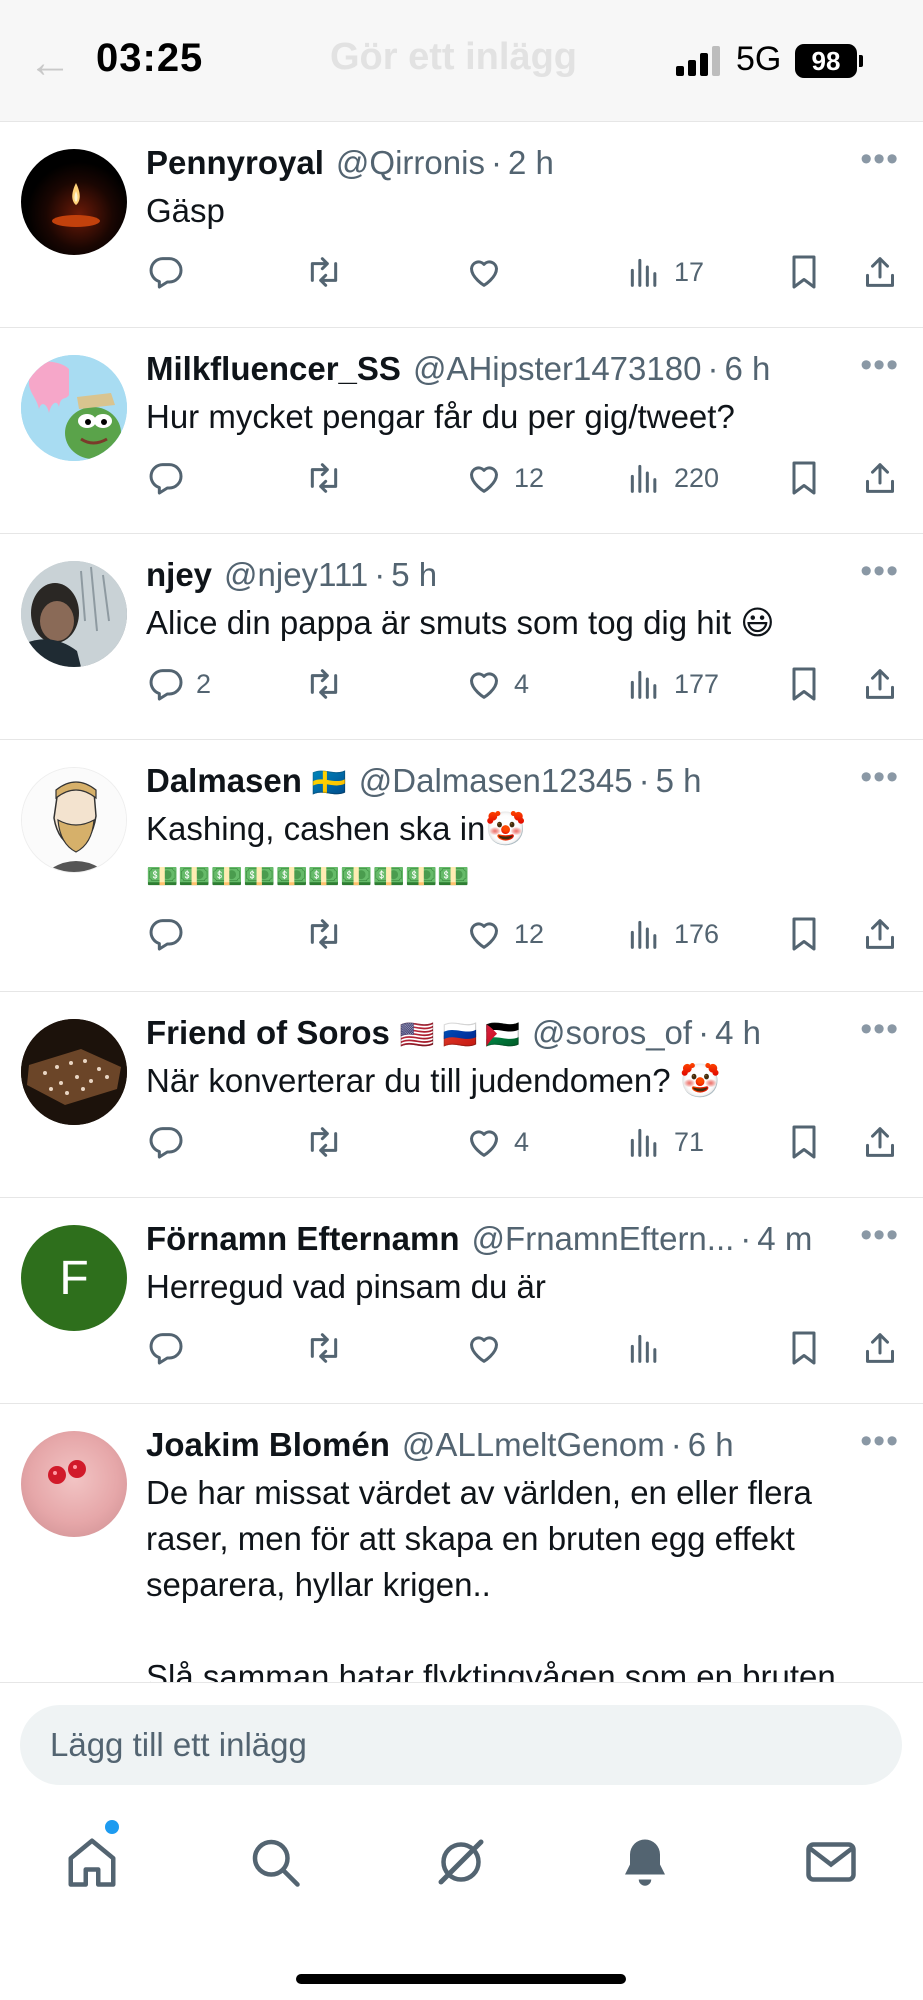  I want to click on display-name: Pennyroyal, so click(235, 163).